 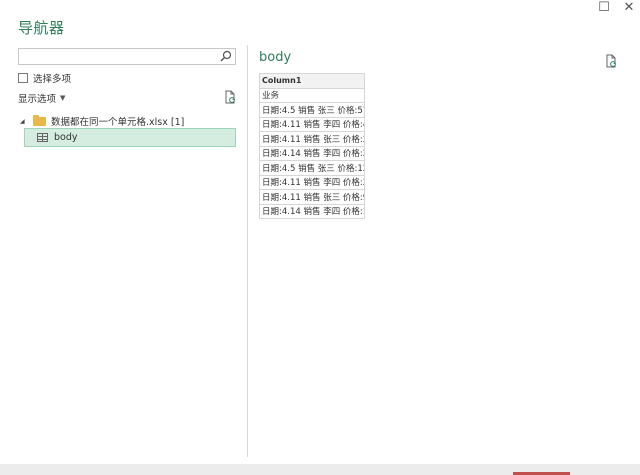 I want to click on table-cell: 日期:4.11 销售 李四 价格:47, so click(x=312, y=124).